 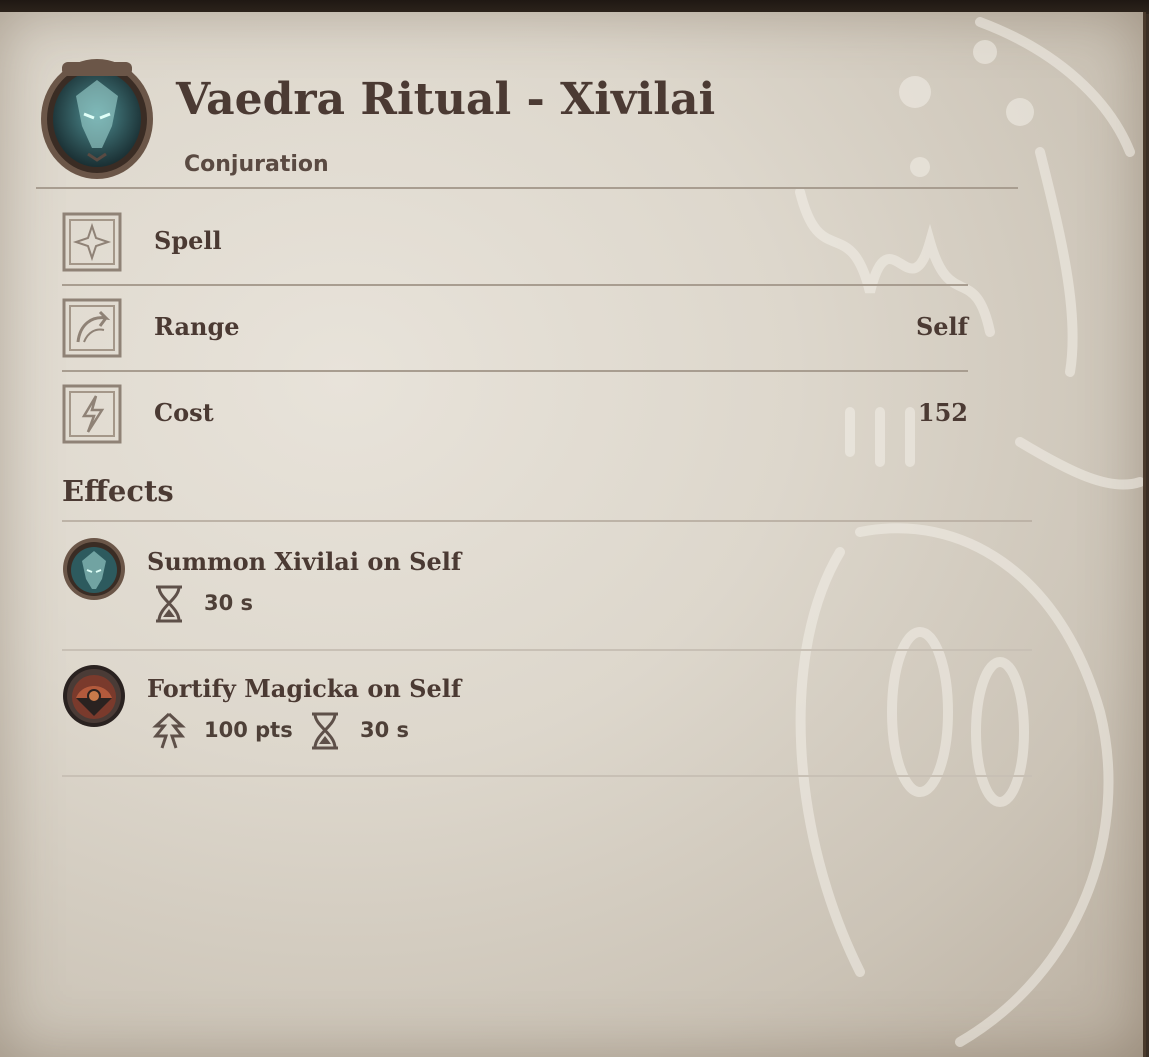 I want to click on magnitude-value: 100 pts, so click(x=248, y=730).